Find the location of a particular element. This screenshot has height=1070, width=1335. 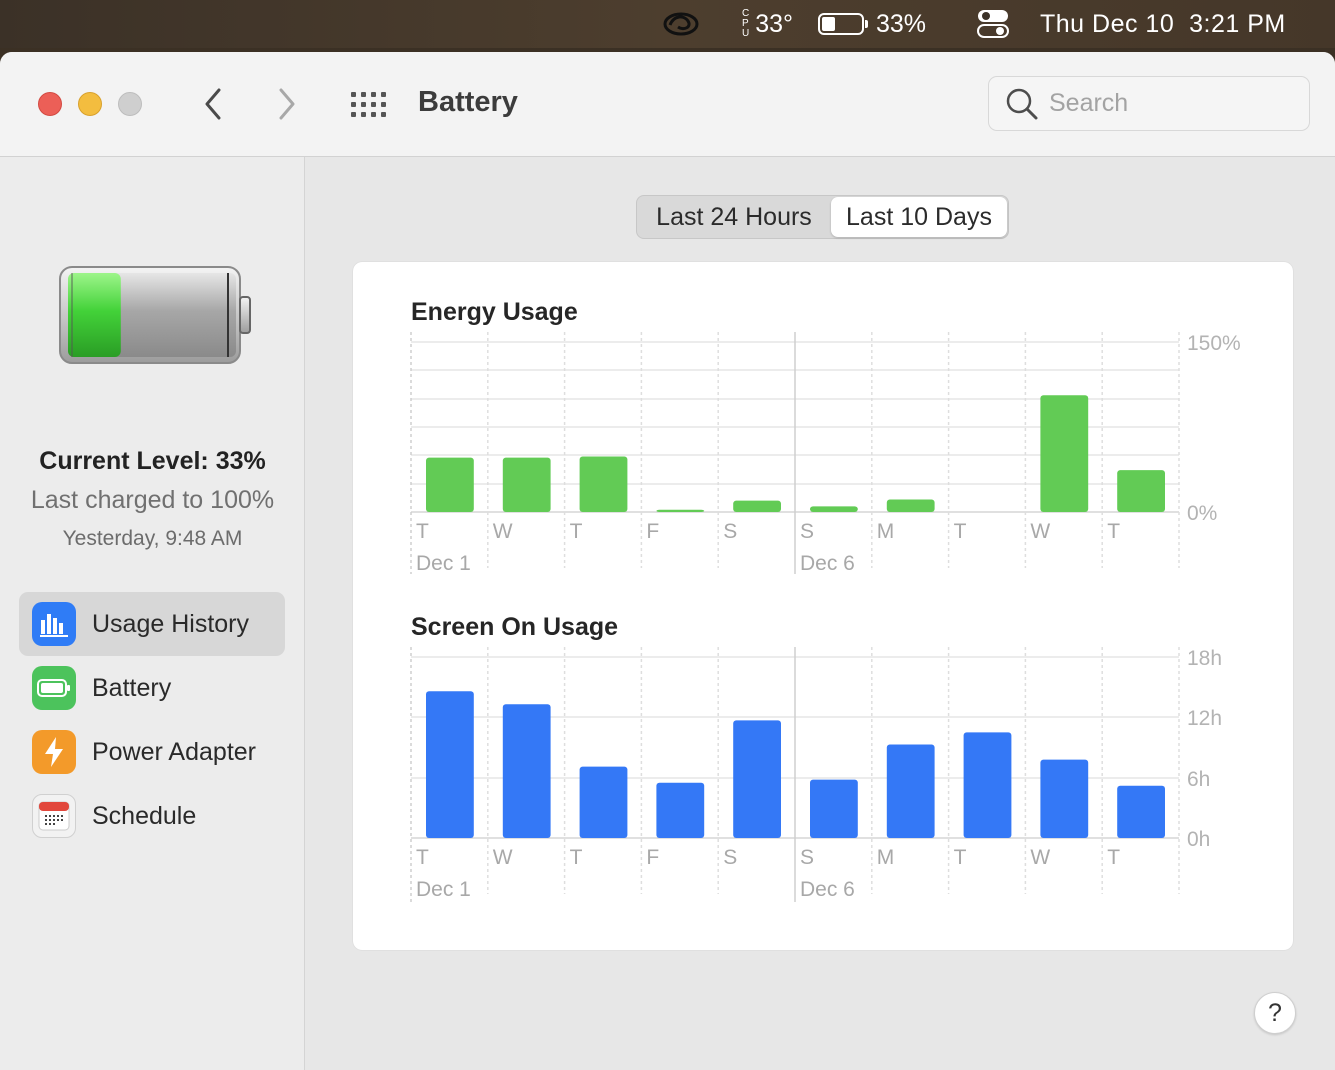

screen-on-y-tick-label: 0h is located at coordinates (1198, 839).